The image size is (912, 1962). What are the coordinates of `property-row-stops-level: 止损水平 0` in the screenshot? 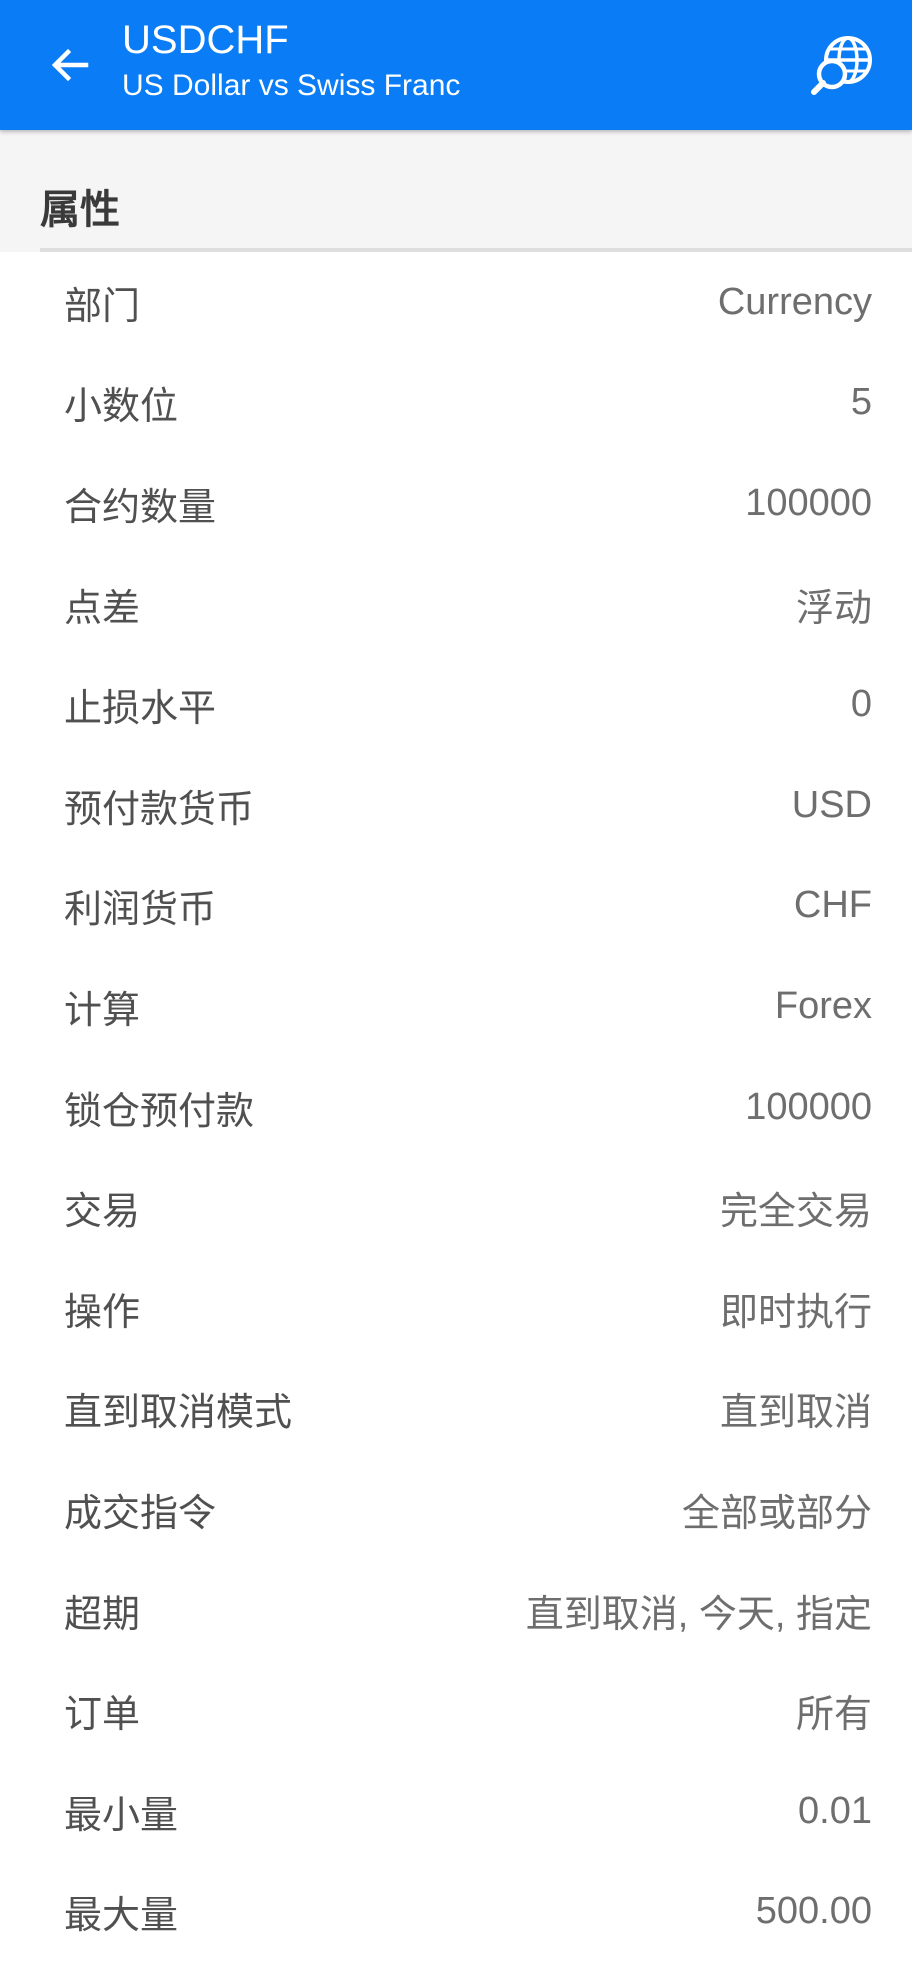 It's located at (456, 704).